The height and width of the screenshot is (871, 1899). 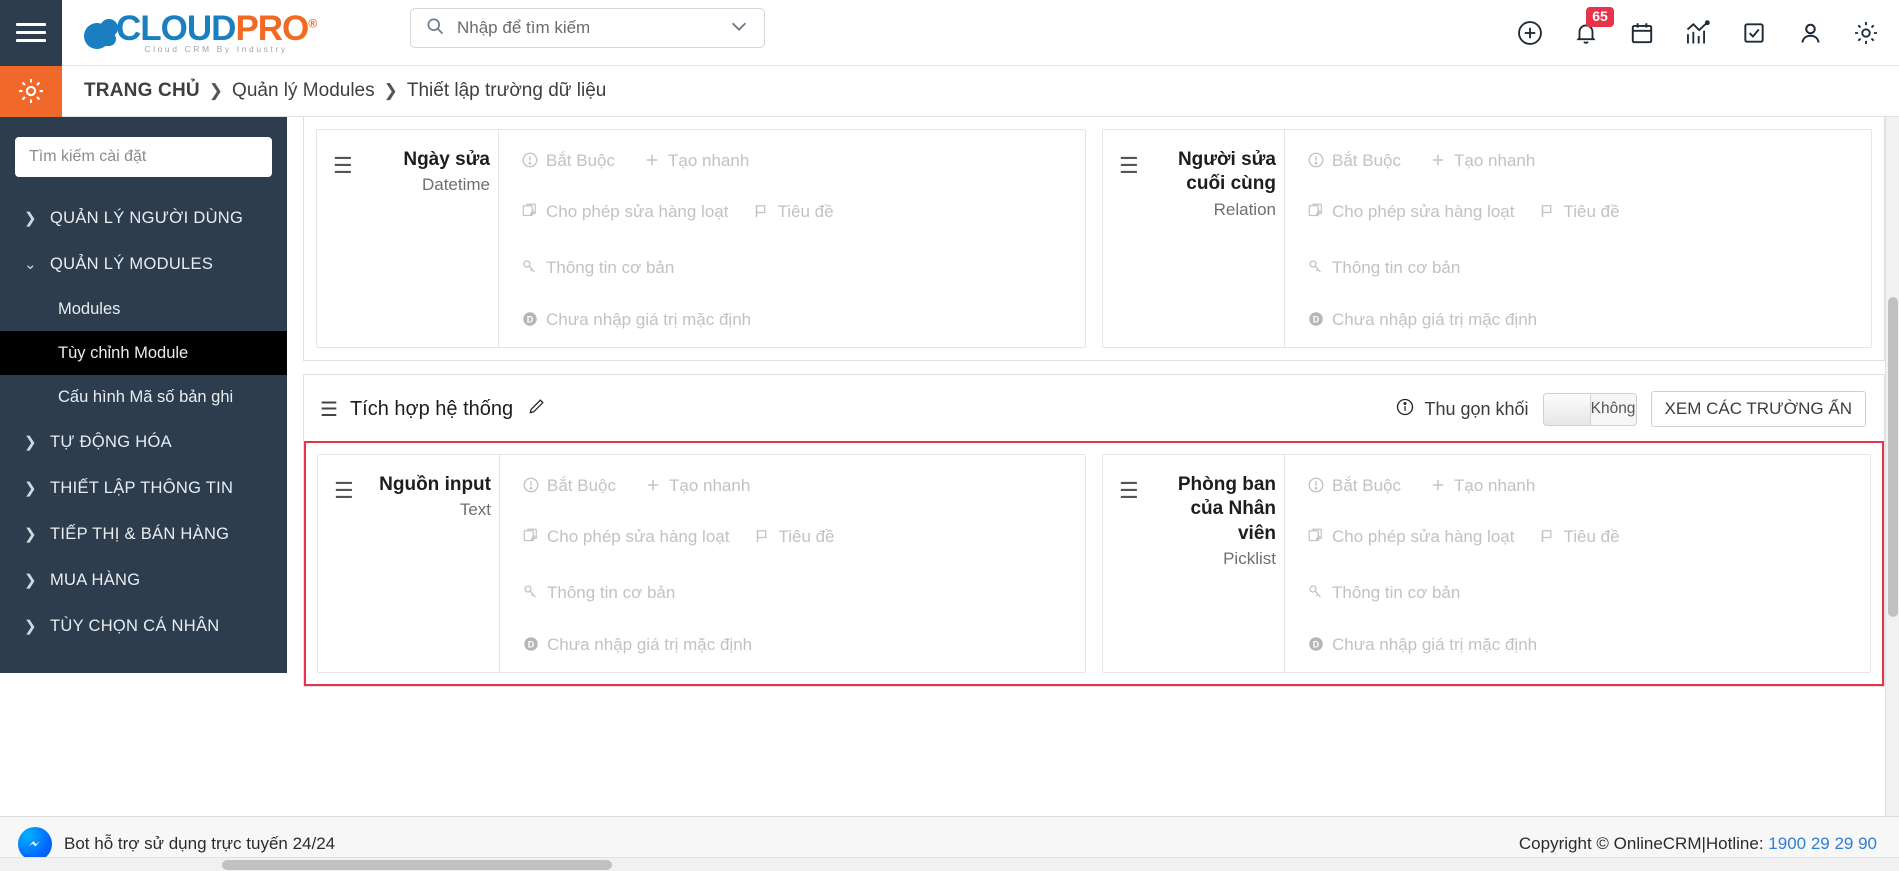 What do you see at coordinates (143, 309) in the screenshot?
I see `sidebar-item-modules: Modules` at bounding box center [143, 309].